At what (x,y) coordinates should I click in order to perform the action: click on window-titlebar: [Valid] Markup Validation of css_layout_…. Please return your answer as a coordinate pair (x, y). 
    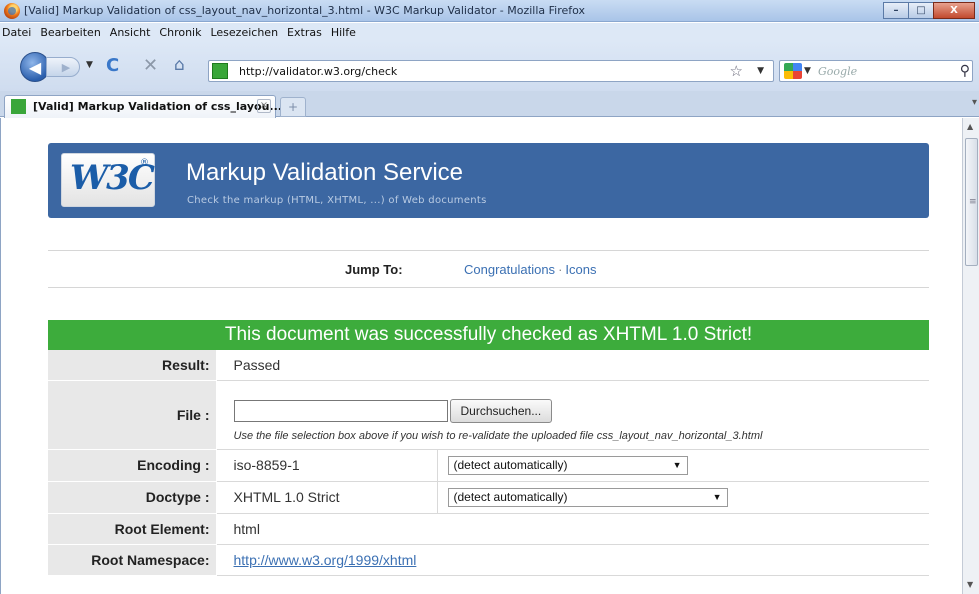
    Looking at the image, I should click on (489, 11).